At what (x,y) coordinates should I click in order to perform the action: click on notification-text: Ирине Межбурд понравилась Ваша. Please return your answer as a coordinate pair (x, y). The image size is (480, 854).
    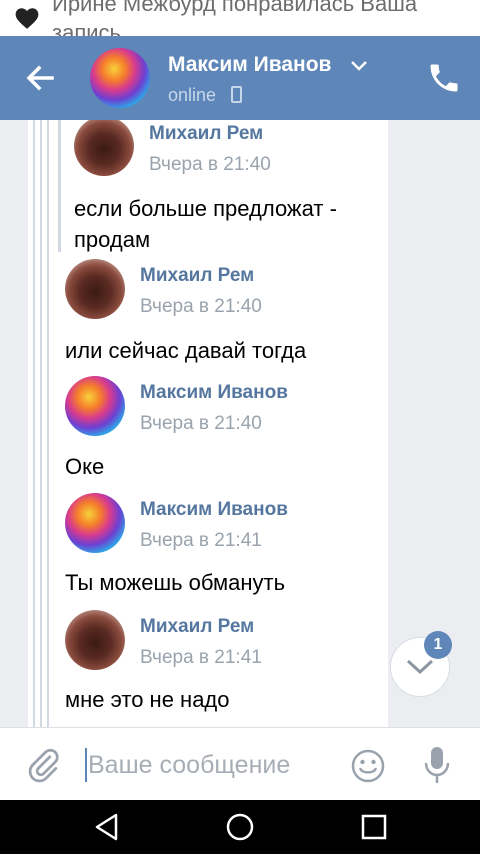
    Looking at the image, I should click on (235, 8).